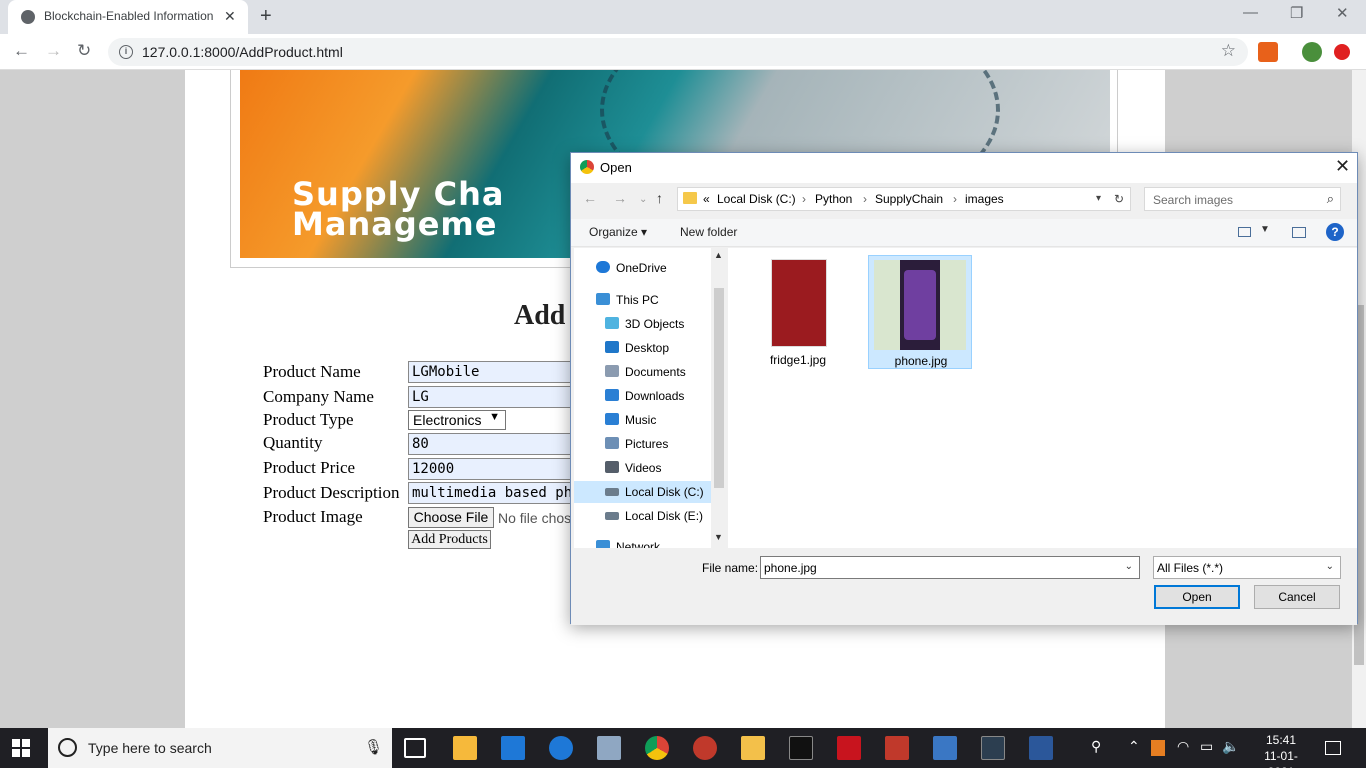  What do you see at coordinates (498, 397) in the screenshot?
I see `company-name-input: LG` at bounding box center [498, 397].